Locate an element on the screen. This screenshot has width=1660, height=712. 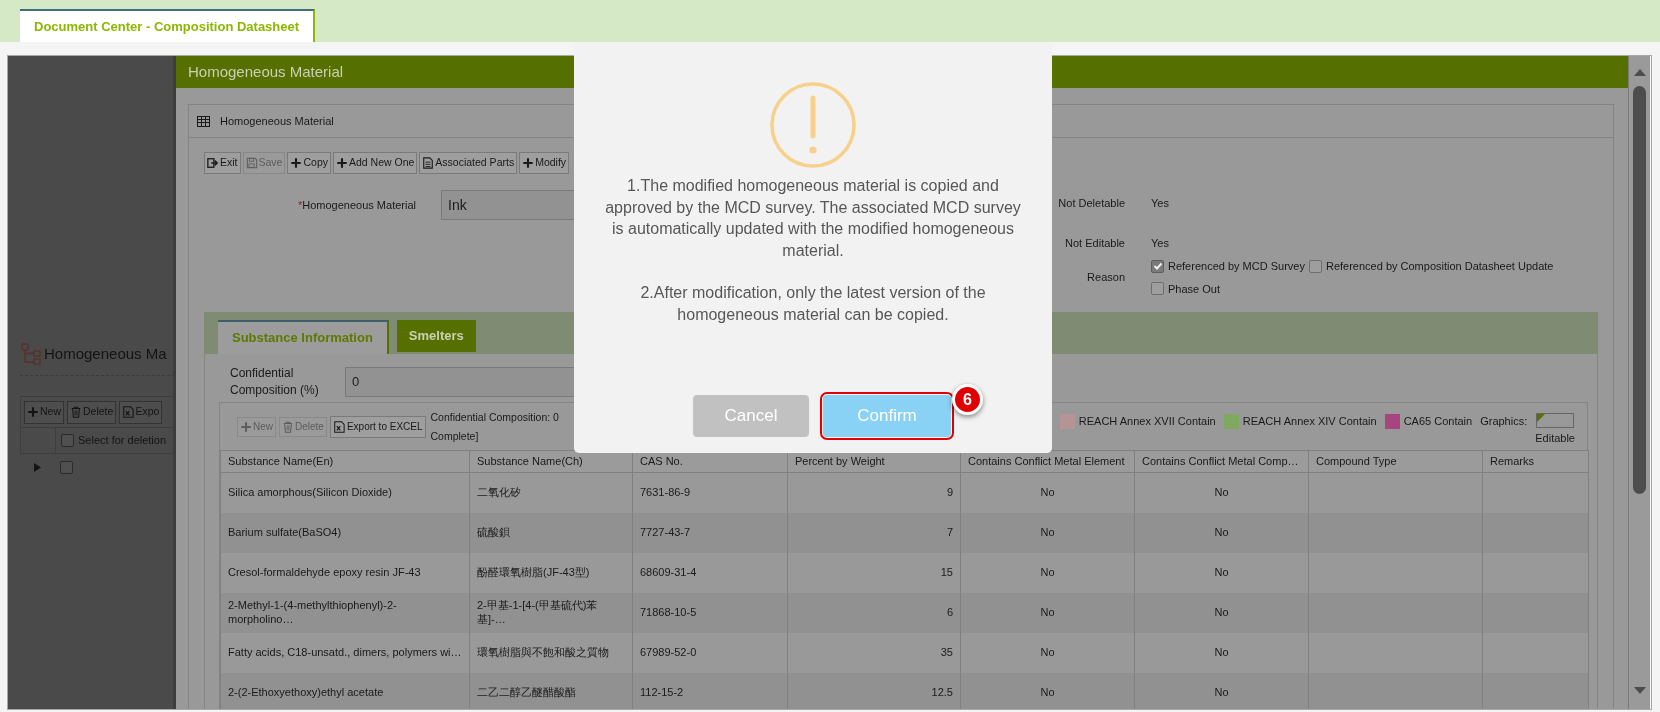
scrollbar-thumb is located at coordinates (1639, 290).